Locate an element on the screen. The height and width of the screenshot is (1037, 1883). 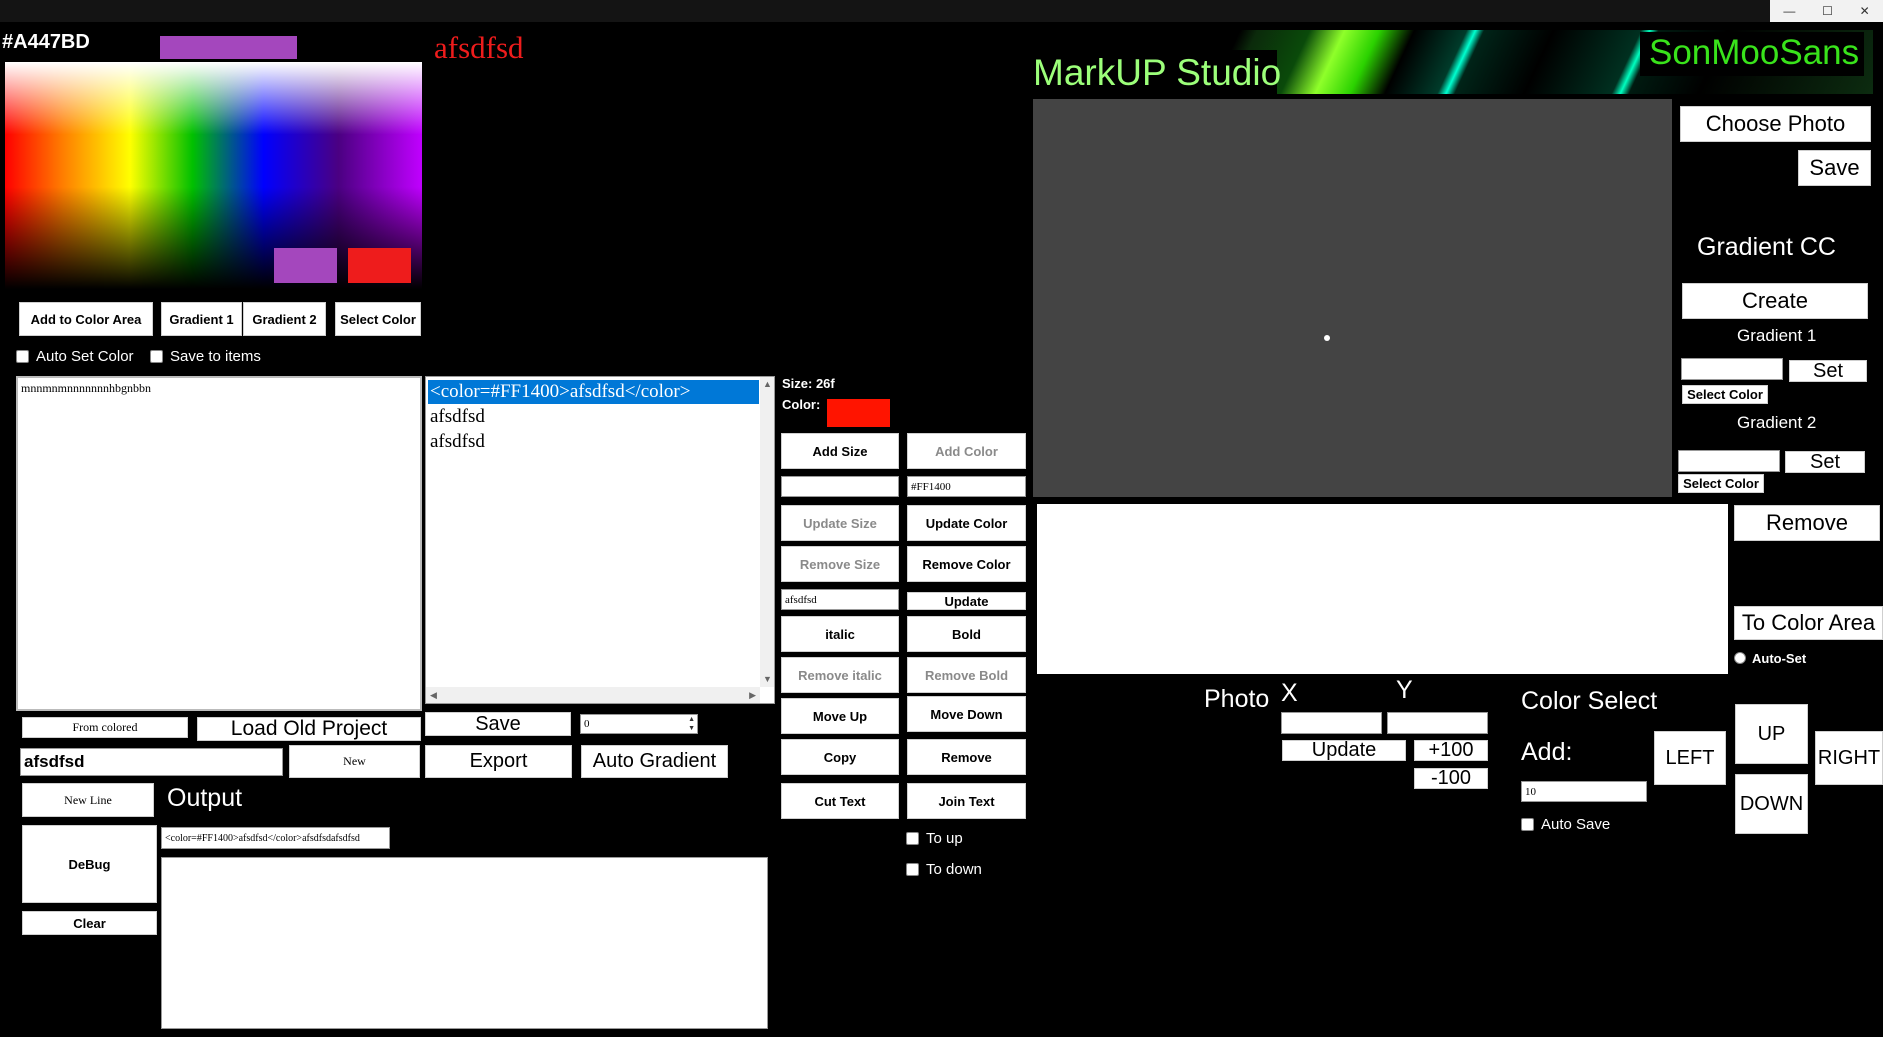
scroll-up-icon: ▲ is located at coordinates (767, 384).